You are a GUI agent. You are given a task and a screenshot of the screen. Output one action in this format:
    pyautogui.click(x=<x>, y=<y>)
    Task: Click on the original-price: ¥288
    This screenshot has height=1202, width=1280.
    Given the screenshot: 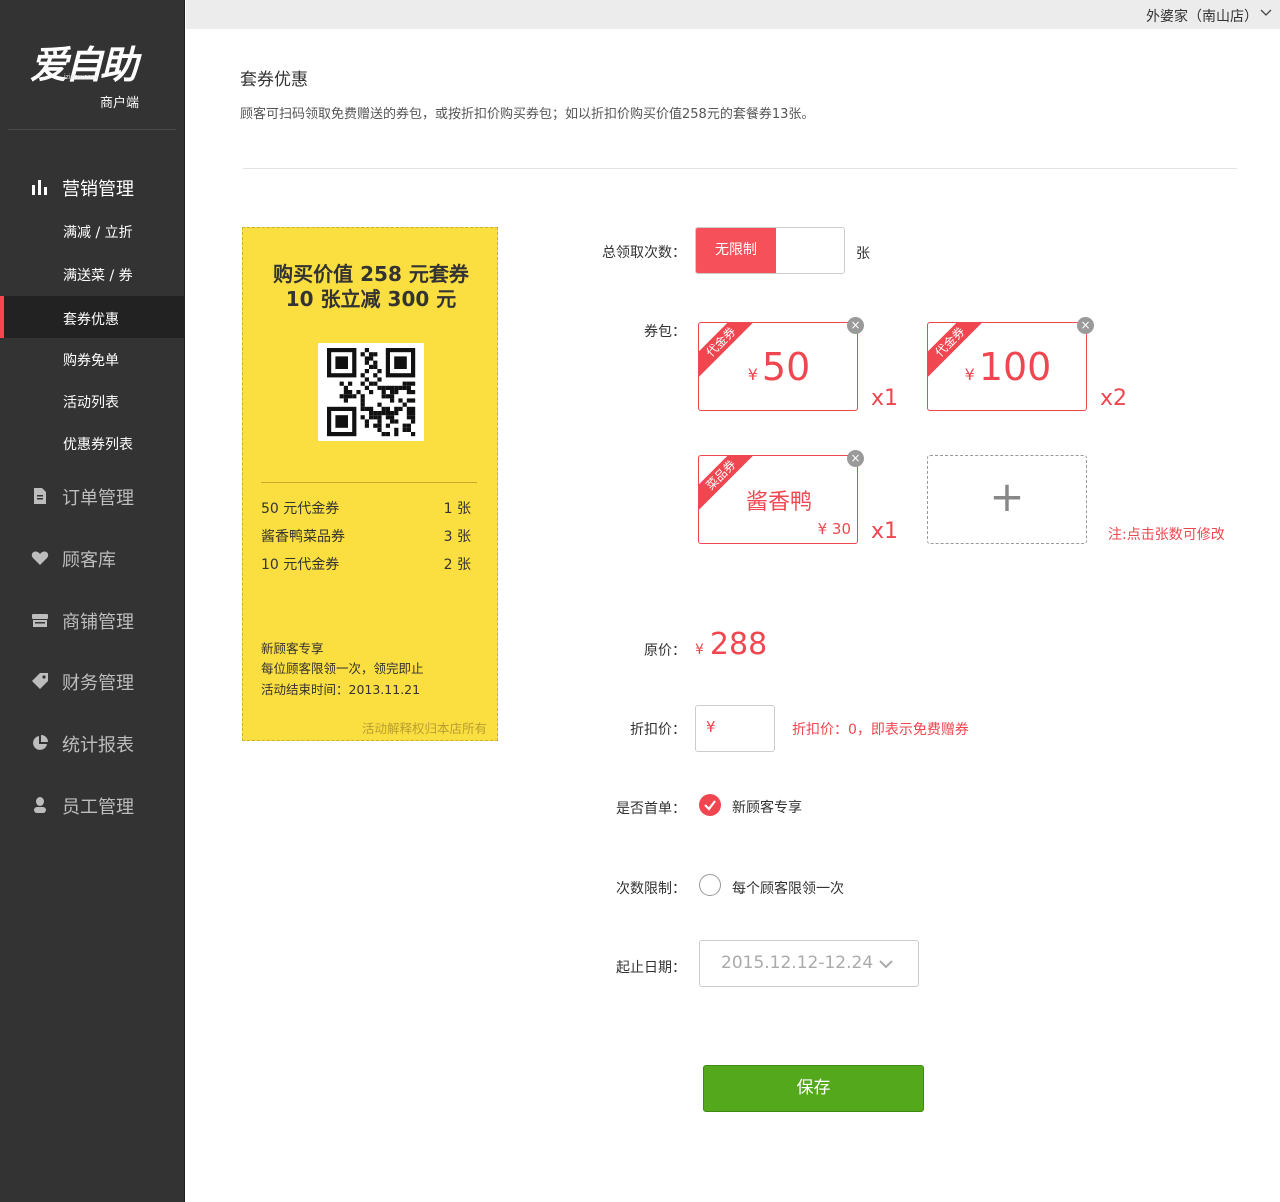 What is the action you would take?
    pyautogui.click(x=731, y=644)
    